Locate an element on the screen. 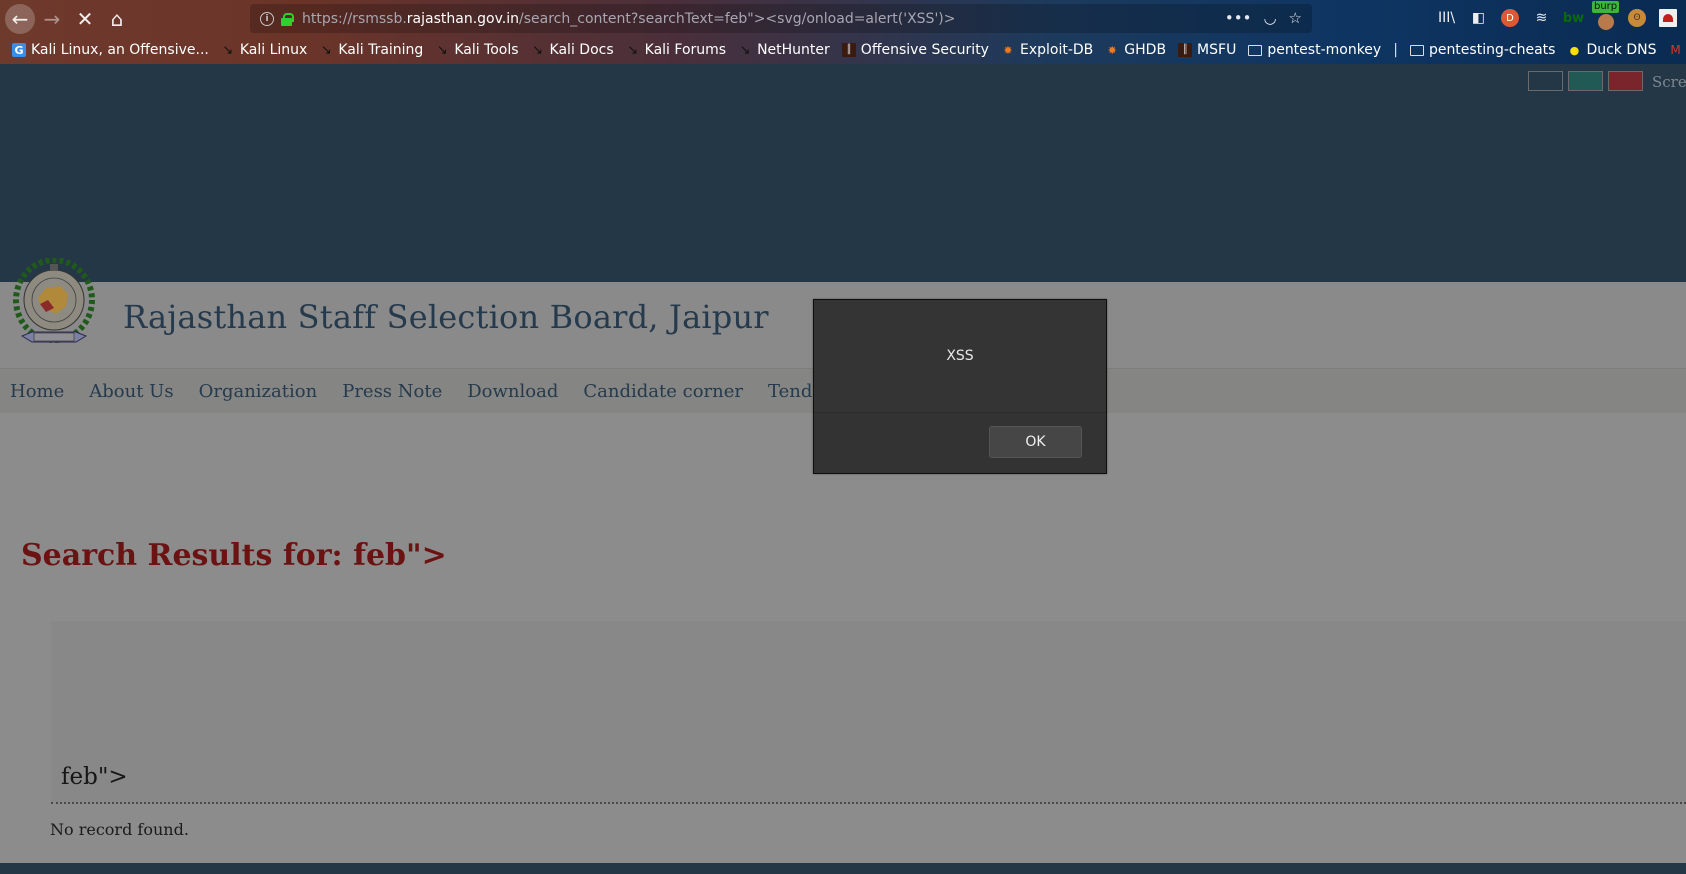 This screenshot has height=874, width=1686. duck-icon: ● is located at coordinates (1574, 50).